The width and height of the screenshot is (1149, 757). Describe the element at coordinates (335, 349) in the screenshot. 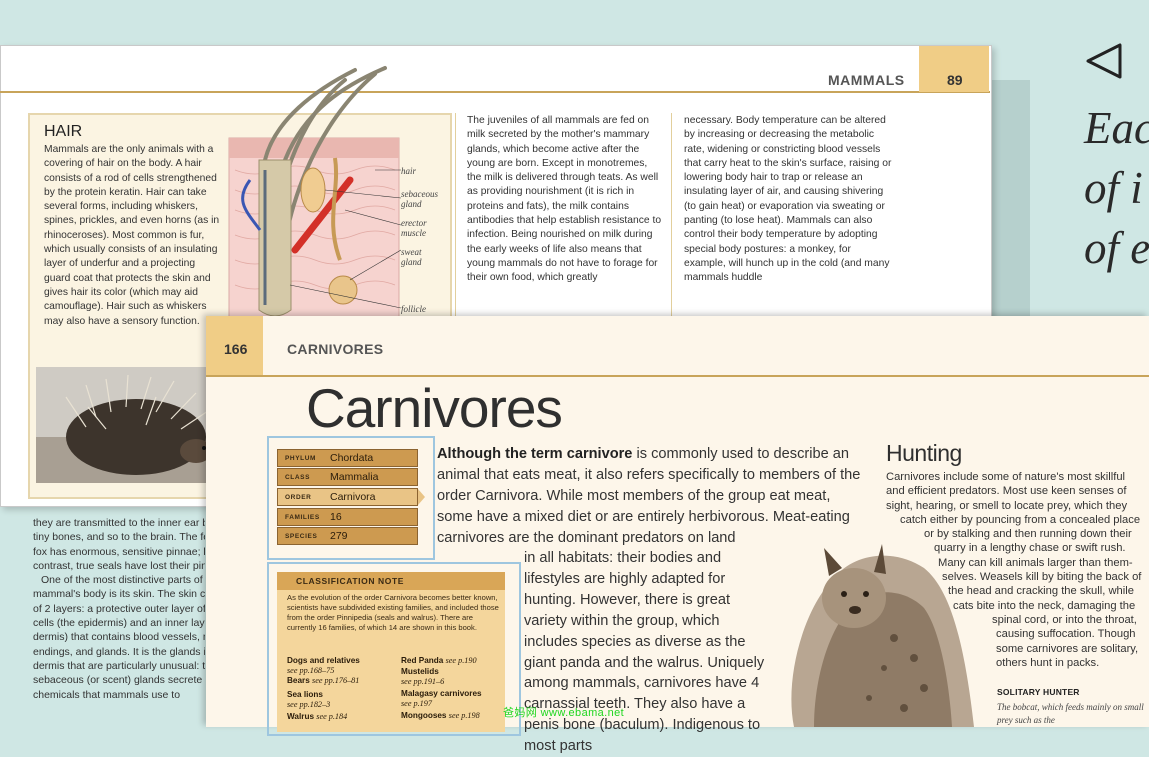

I see `section-title: CARNIVORES` at that location.